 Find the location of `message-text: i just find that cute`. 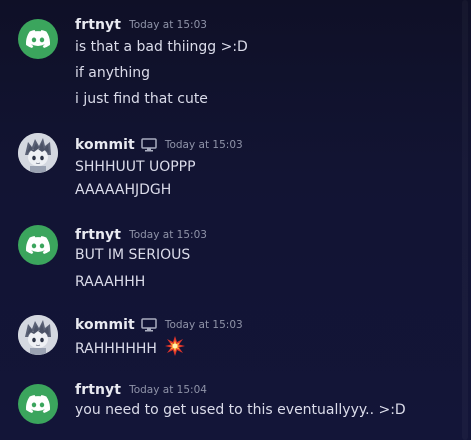

message-text: i just find that cute is located at coordinates (141, 99).